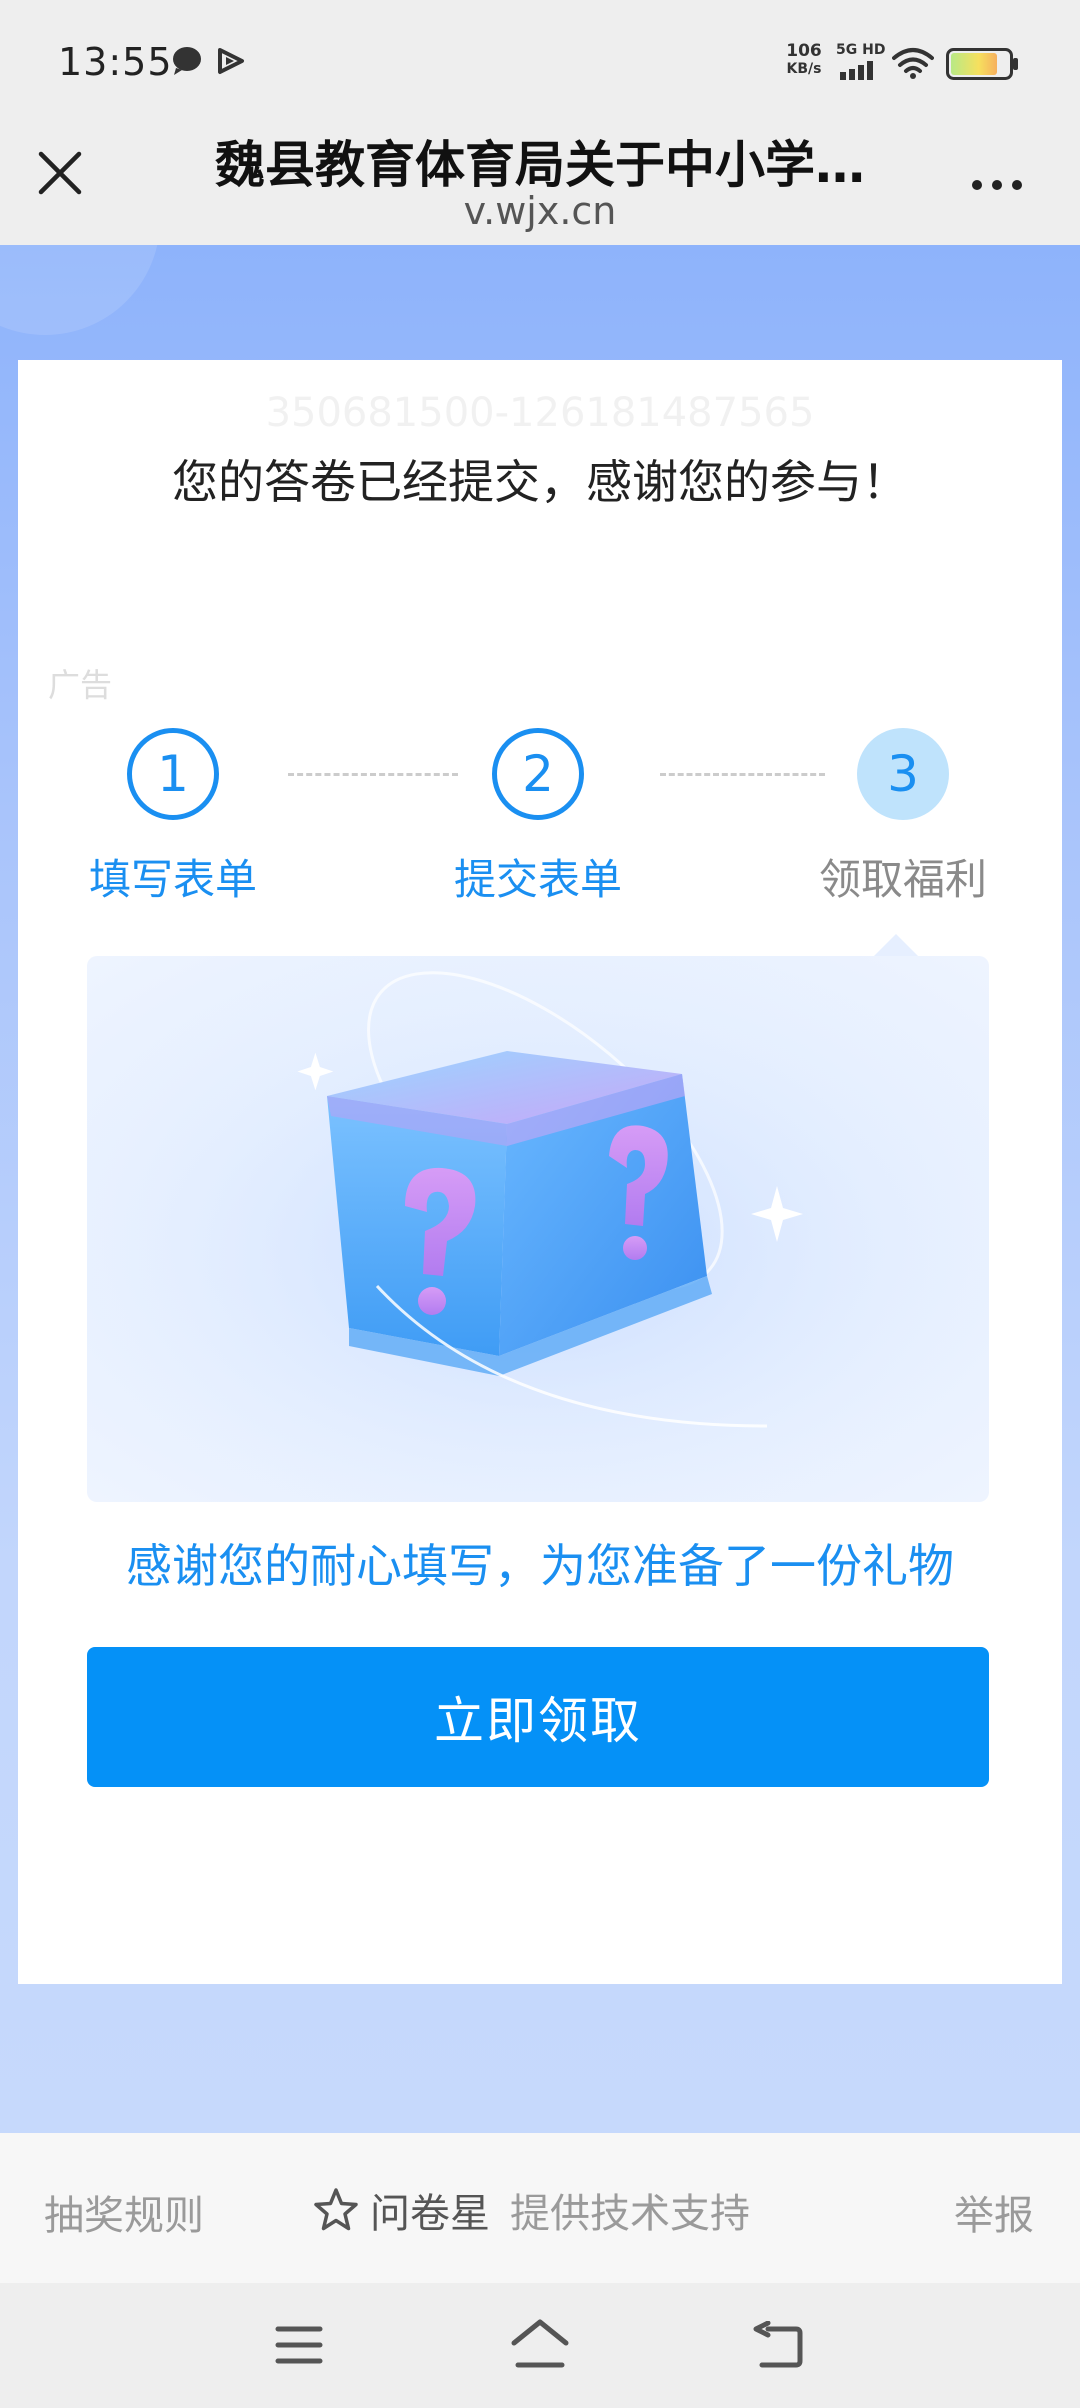 This screenshot has width=1080, height=2408. What do you see at coordinates (804, 51) in the screenshot?
I see `net-speed-value: 106` at bounding box center [804, 51].